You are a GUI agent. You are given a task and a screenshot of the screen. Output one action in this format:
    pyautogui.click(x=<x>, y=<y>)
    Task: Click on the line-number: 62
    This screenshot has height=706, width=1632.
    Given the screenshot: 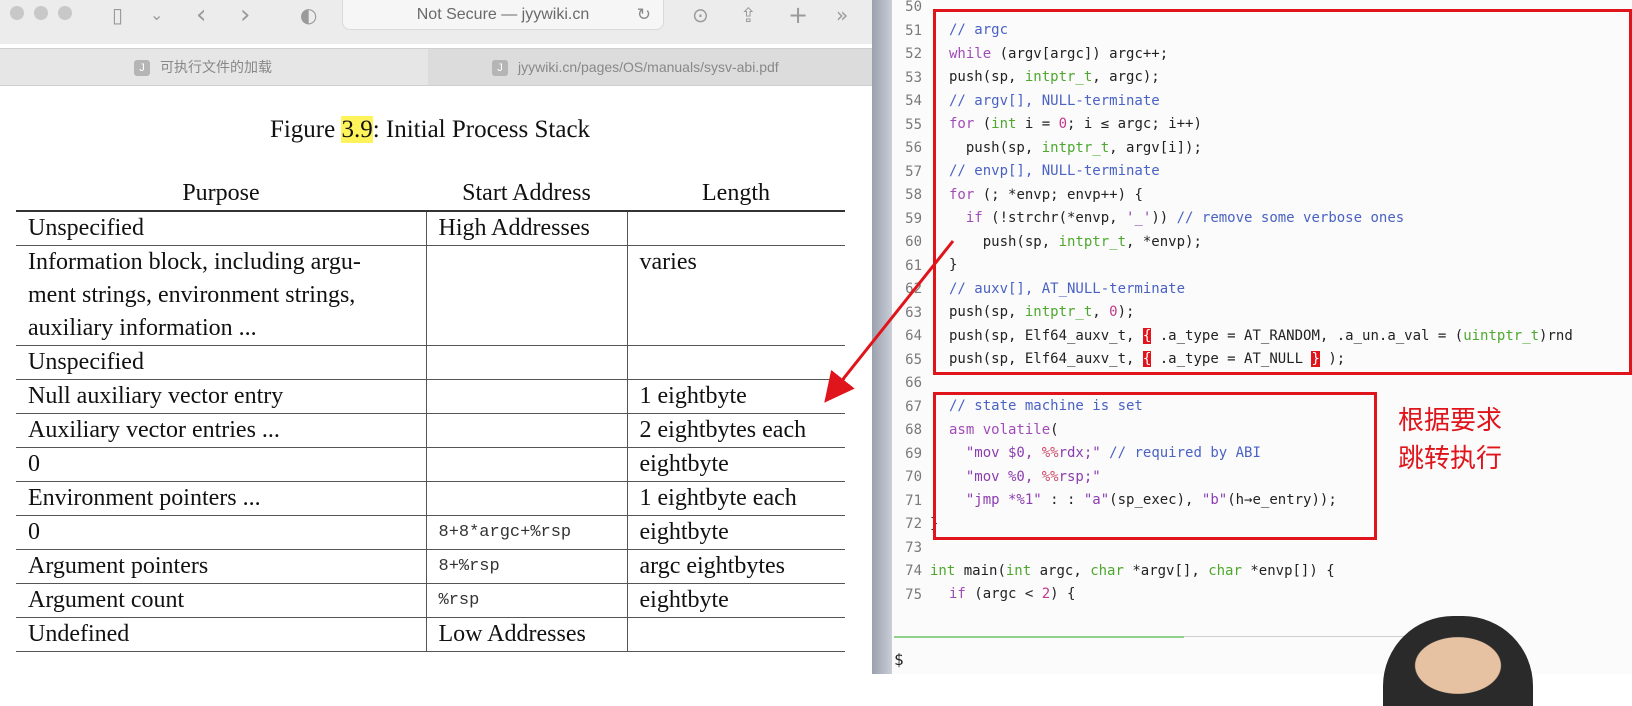 What is the action you would take?
    pyautogui.click(x=913, y=289)
    